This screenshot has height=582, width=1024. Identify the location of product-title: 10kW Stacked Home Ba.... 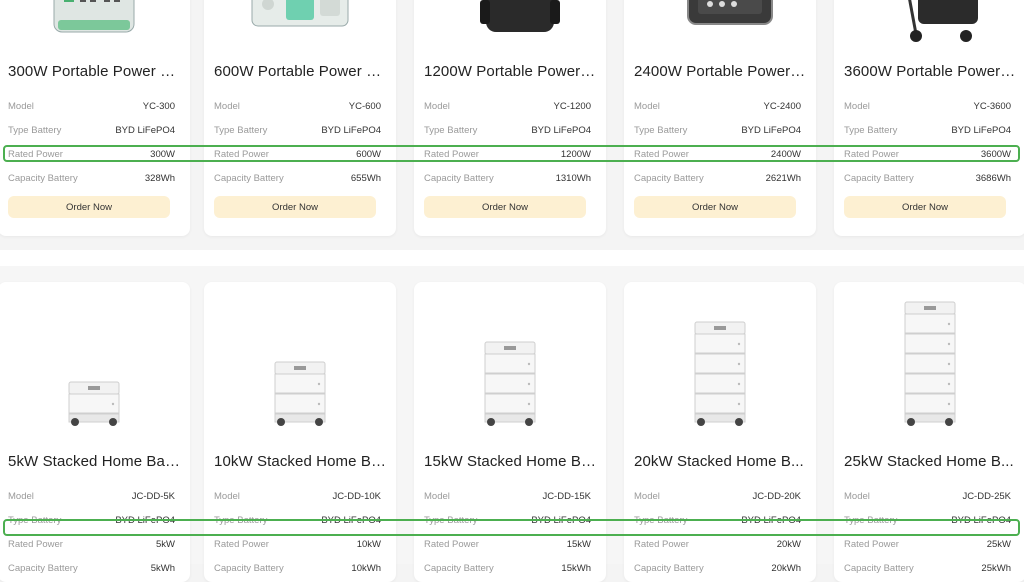
(300, 461).